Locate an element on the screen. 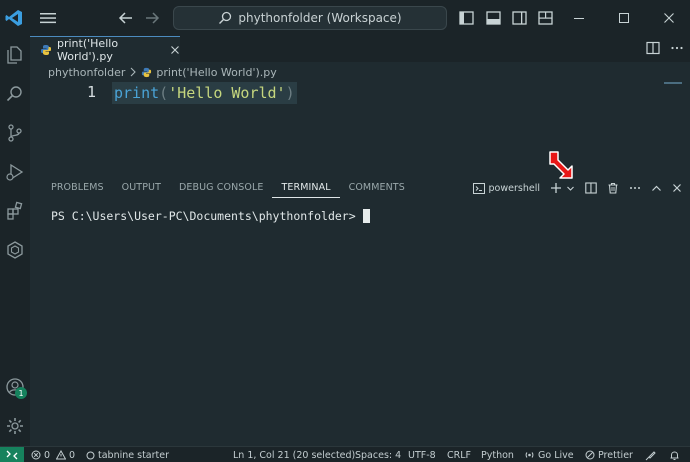  annotation-arrow-icon is located at coordinates (561, 166).